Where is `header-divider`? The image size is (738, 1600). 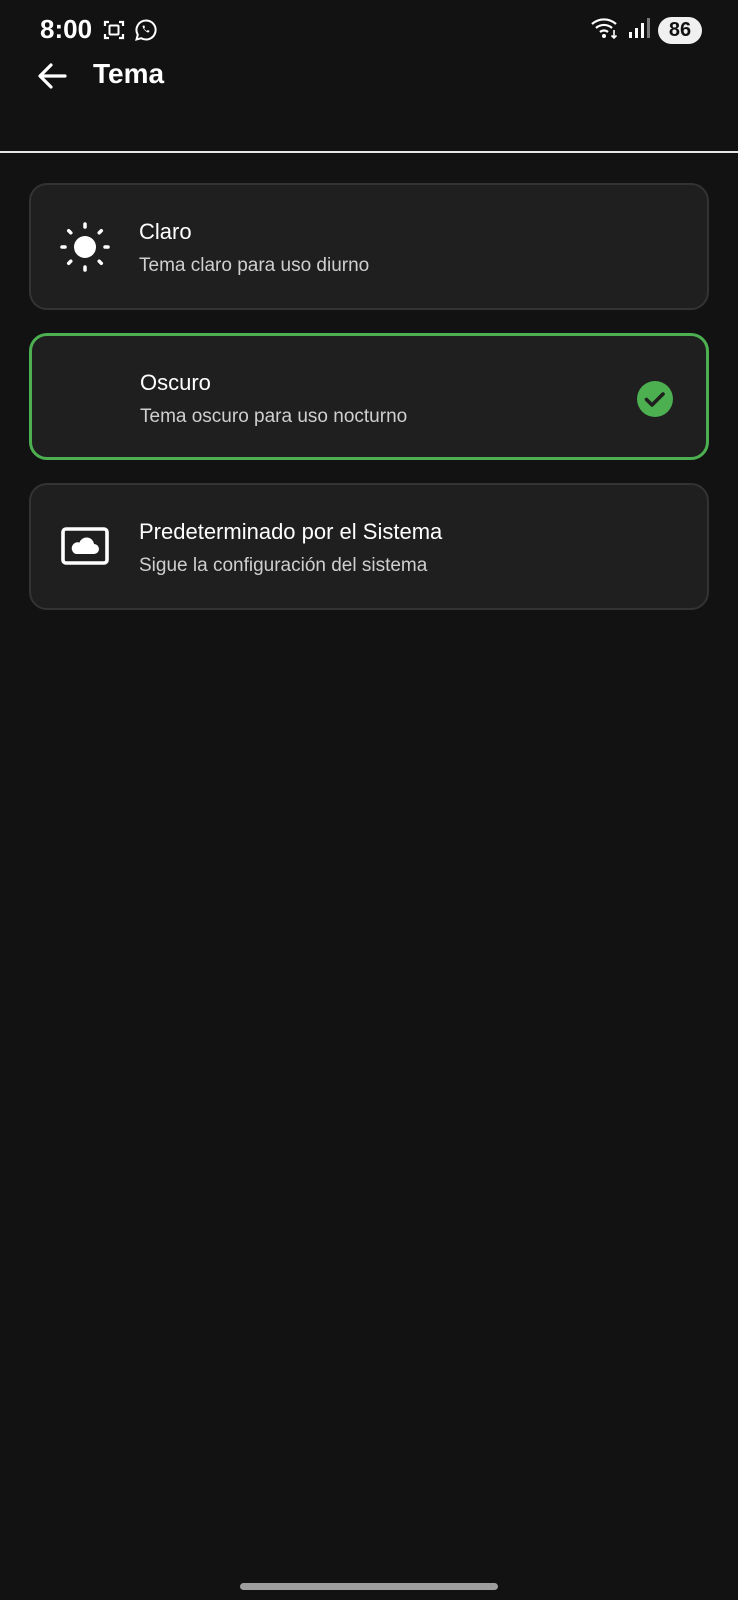
header-divider is located at coordinates (369, 152).